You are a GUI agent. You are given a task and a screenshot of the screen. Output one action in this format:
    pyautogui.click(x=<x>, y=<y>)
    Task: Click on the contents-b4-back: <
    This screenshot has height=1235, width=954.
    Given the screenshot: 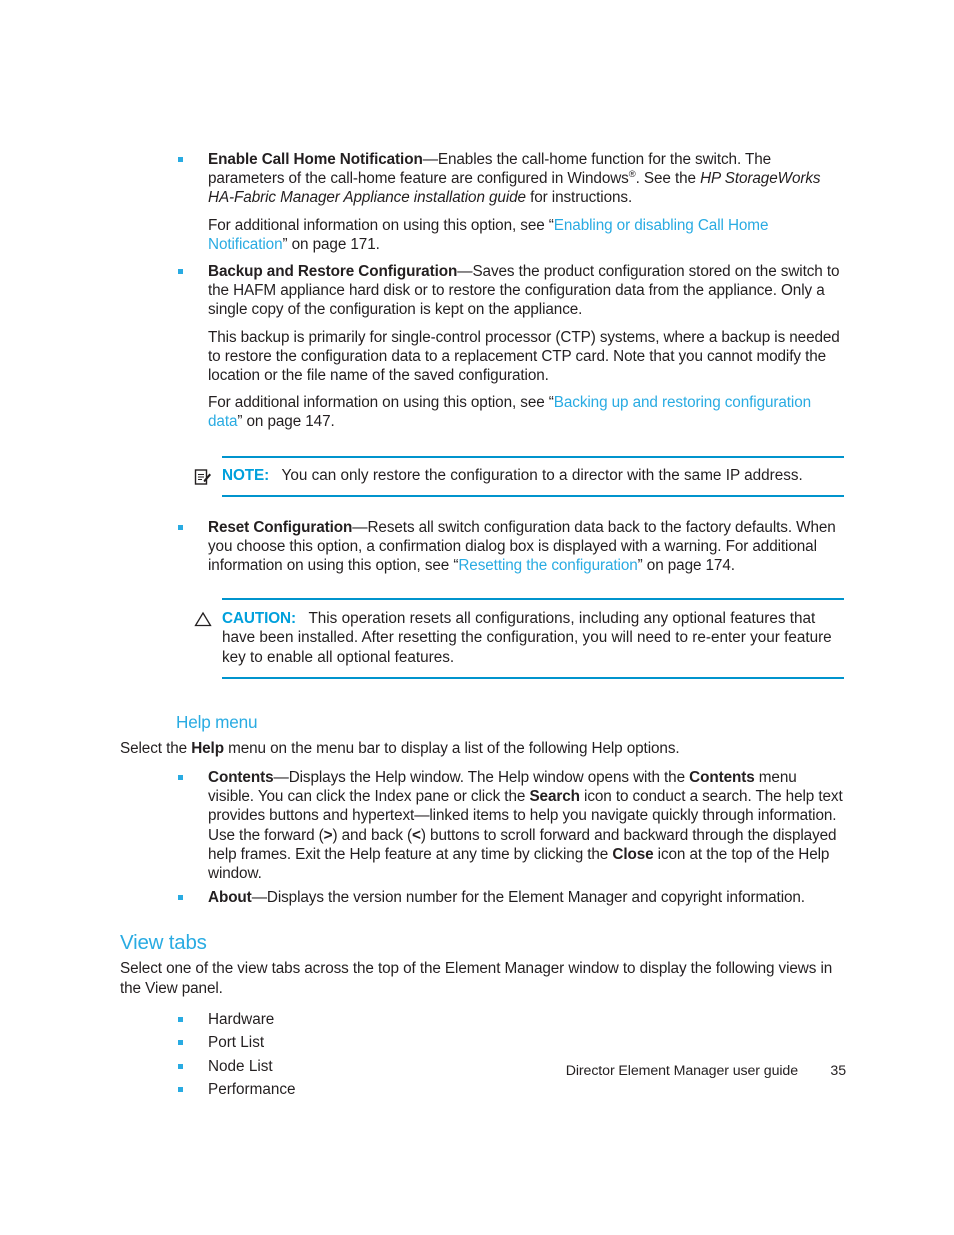 What is the action you would take?
    pyautogui.click(x=416, y=835)
    